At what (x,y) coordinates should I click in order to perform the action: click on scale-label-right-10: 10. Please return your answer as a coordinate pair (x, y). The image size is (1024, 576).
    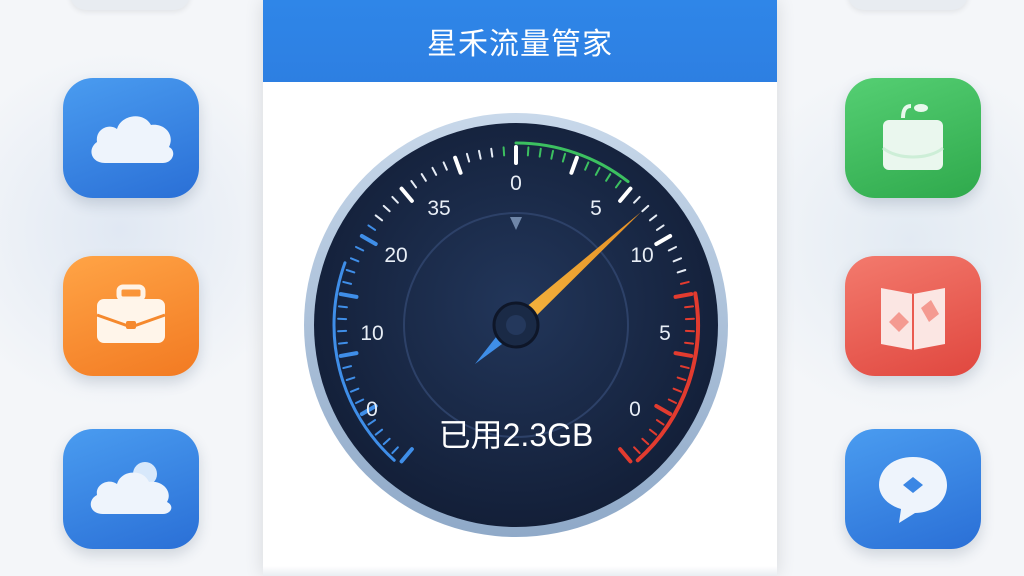
    Looking at the image, I should click on (641, 255).